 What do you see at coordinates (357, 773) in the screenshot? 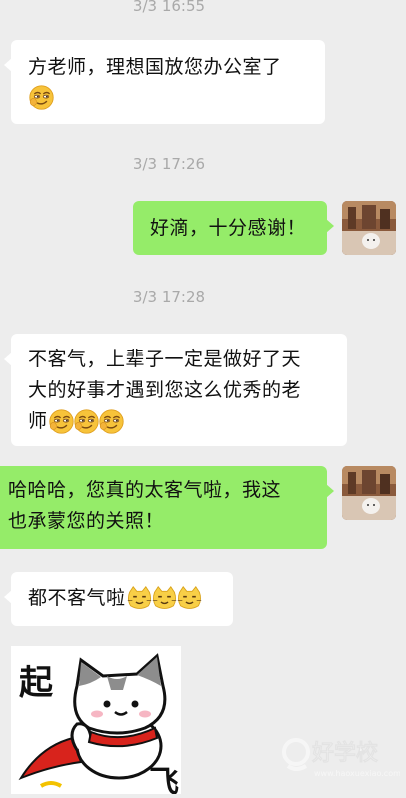
I see `watermark-url: www.haoxuexiao.com` at bounding box center [357, 773].